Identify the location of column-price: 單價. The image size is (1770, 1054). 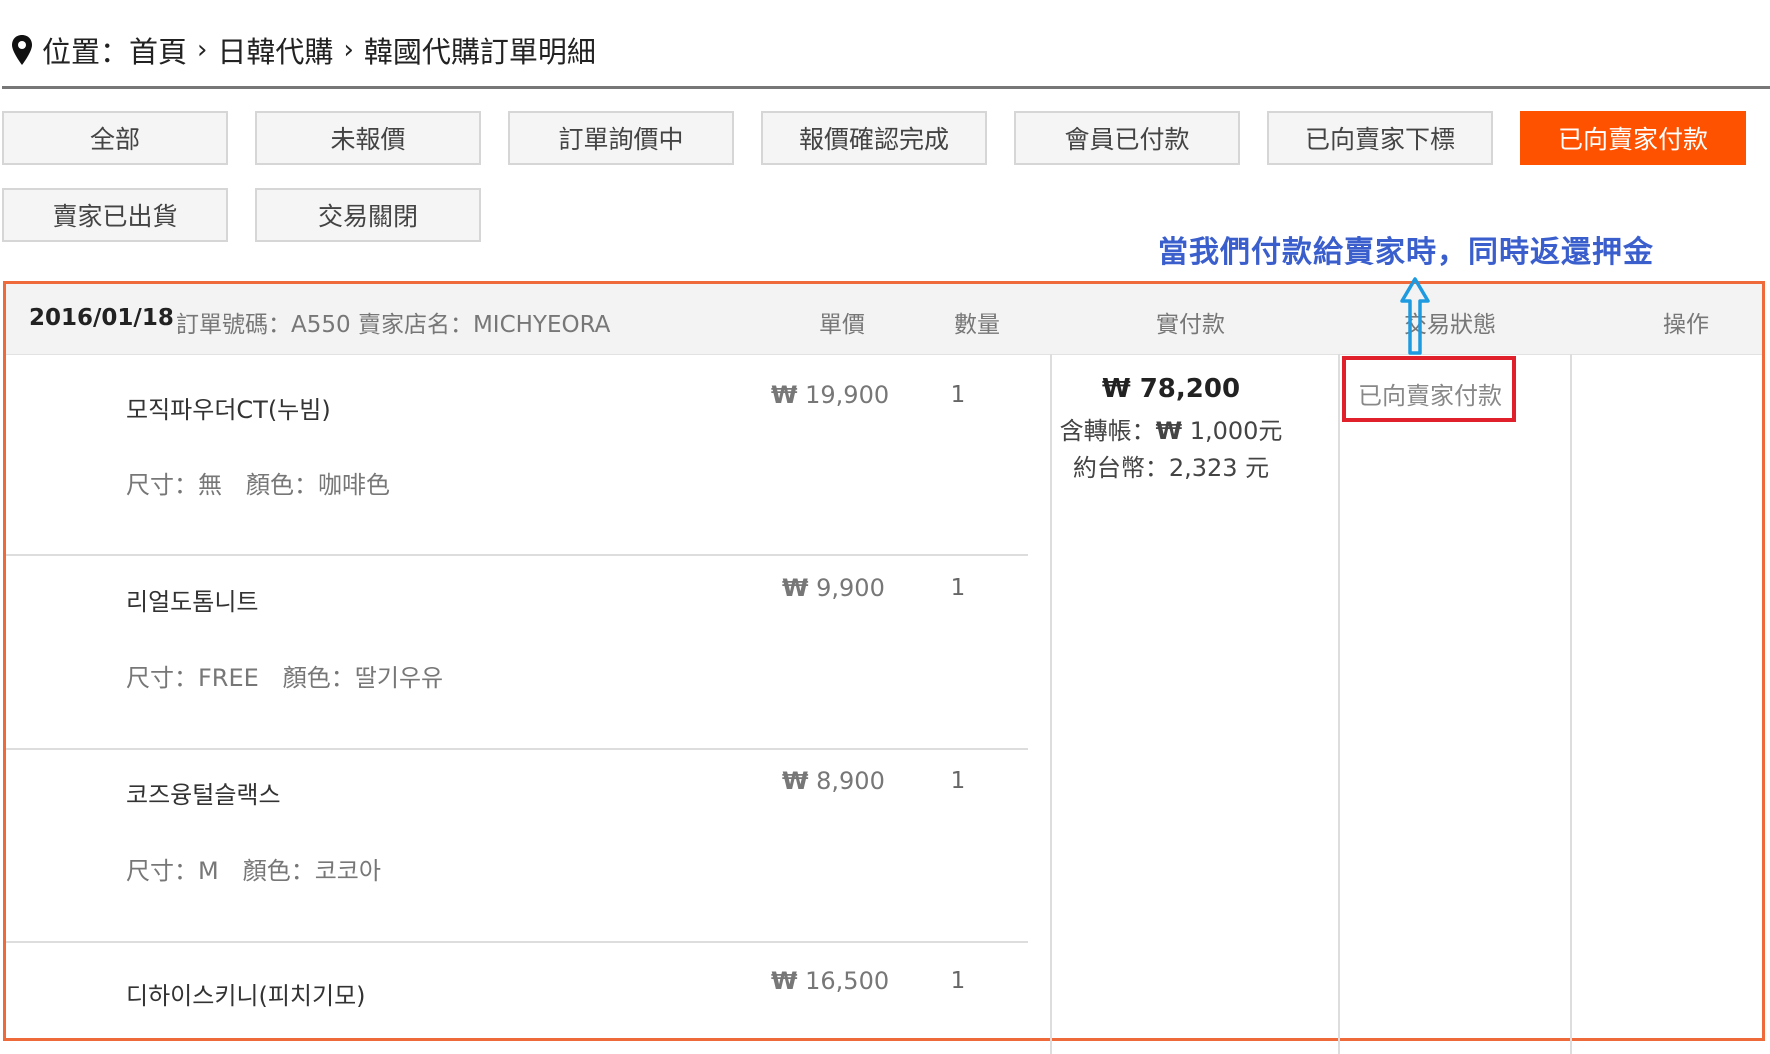
(842, 325).